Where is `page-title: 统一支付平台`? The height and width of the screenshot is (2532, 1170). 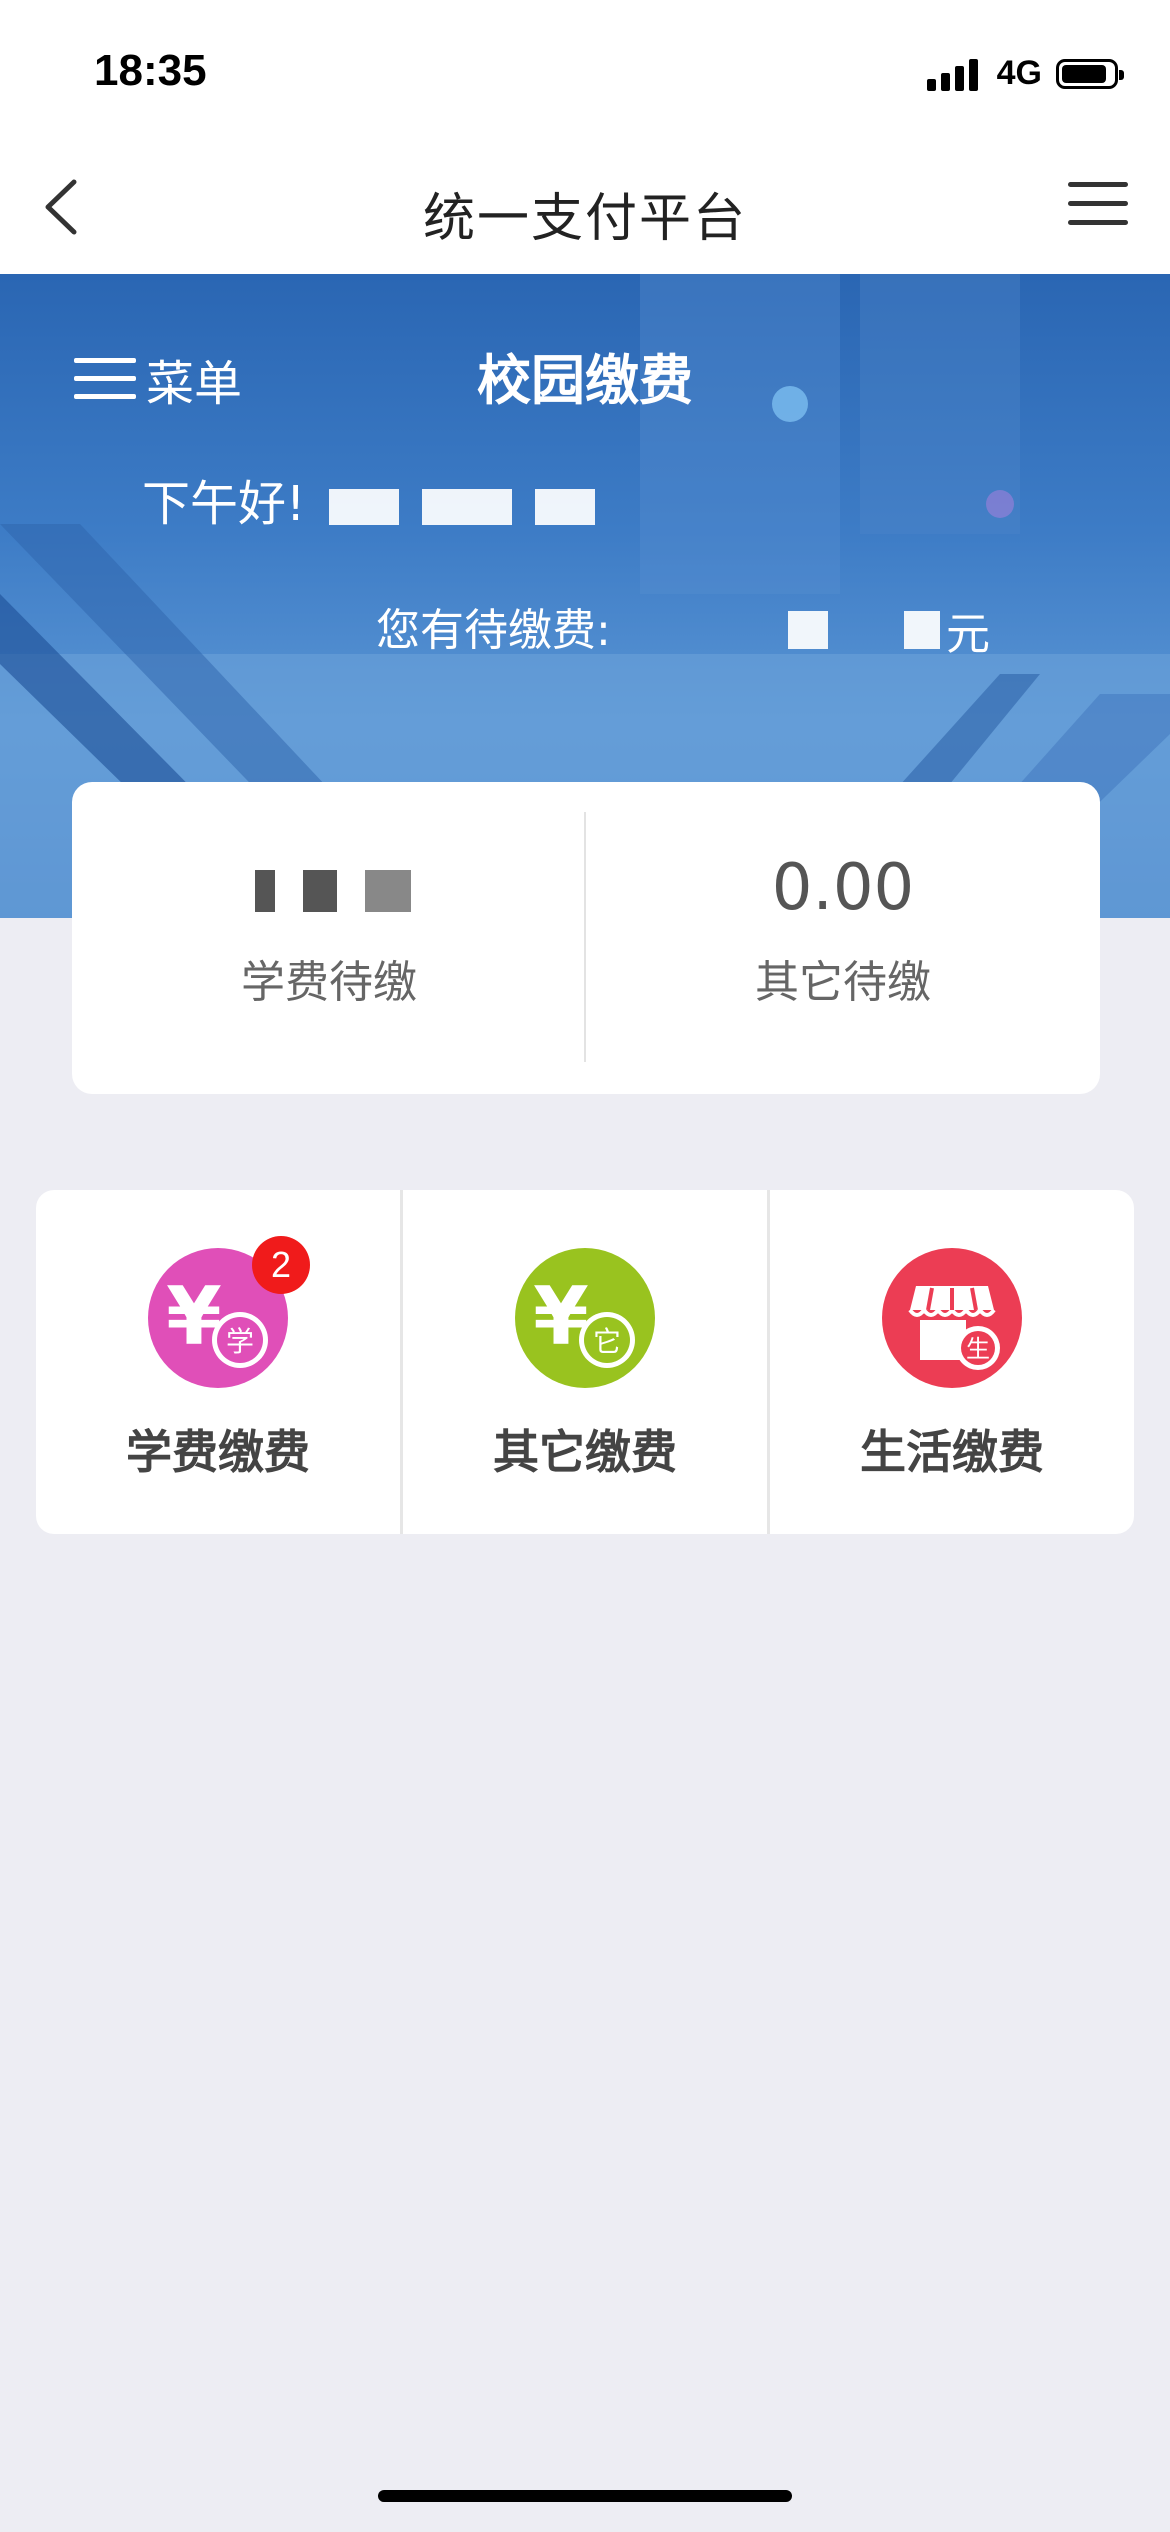 page-title: 统一支付平台 is located at coordinates (584, 219).